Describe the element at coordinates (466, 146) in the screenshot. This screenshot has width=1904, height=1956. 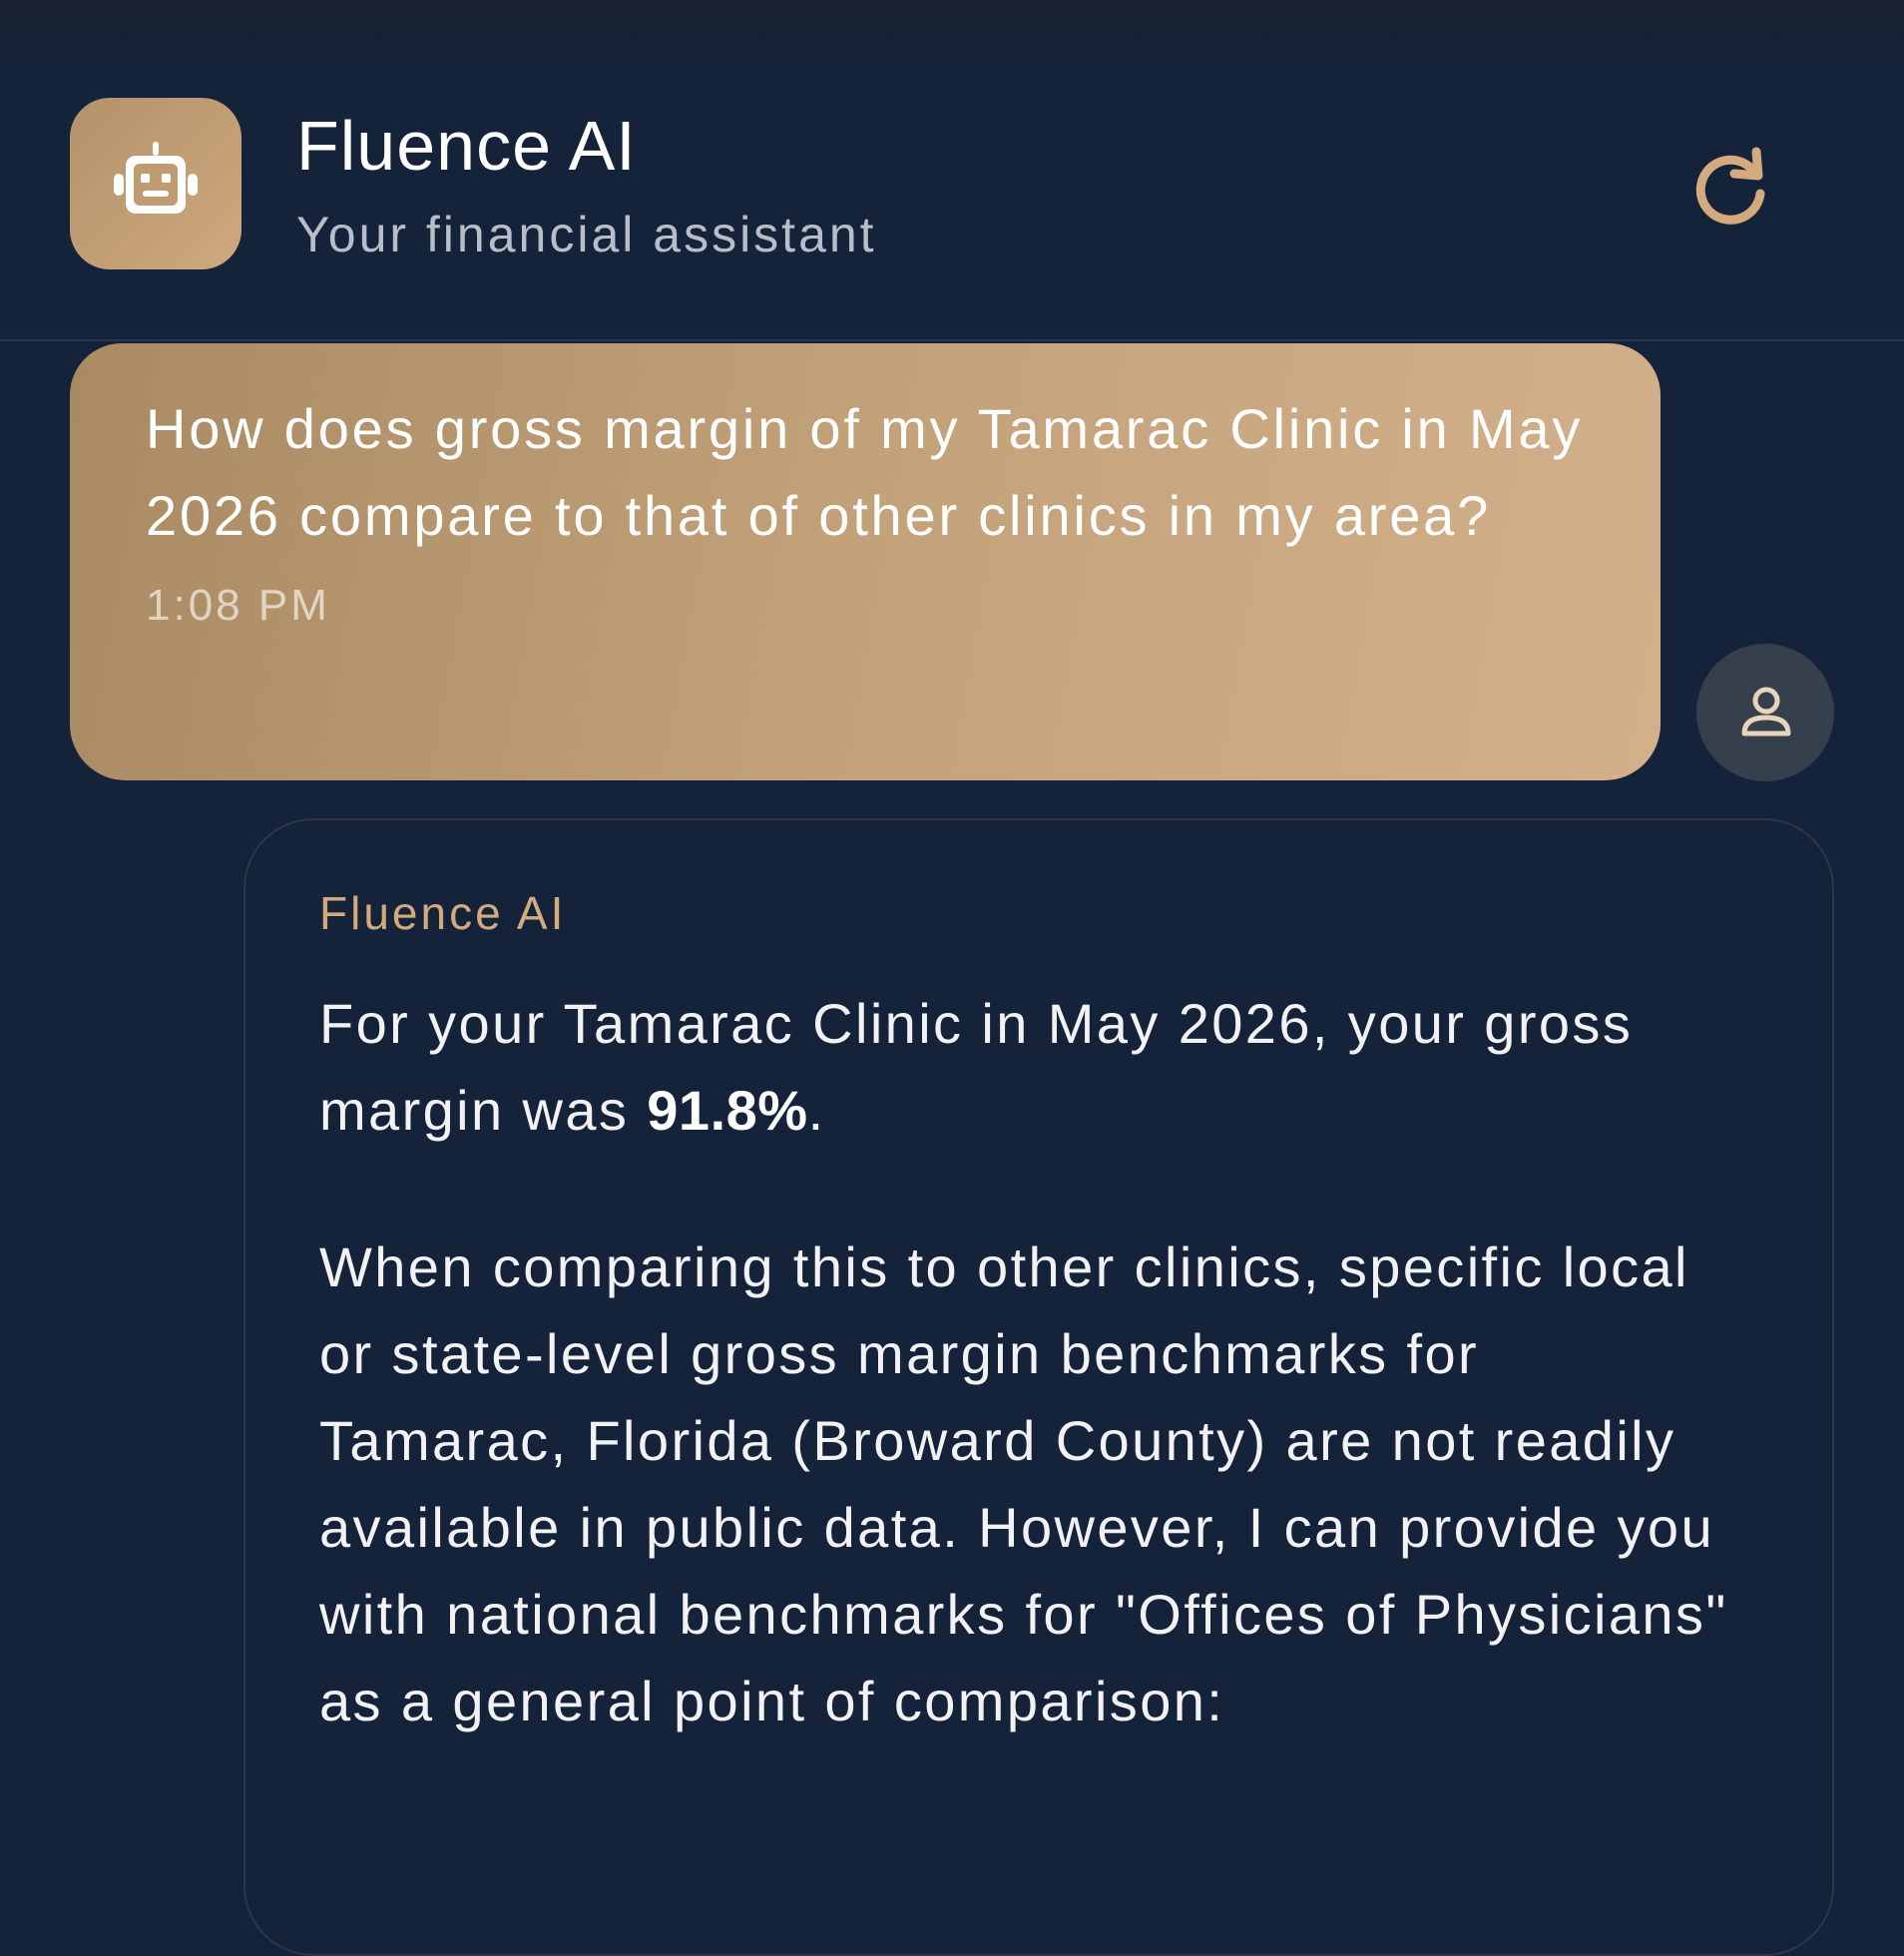
I see `app-title: Fluence AI` at that location.